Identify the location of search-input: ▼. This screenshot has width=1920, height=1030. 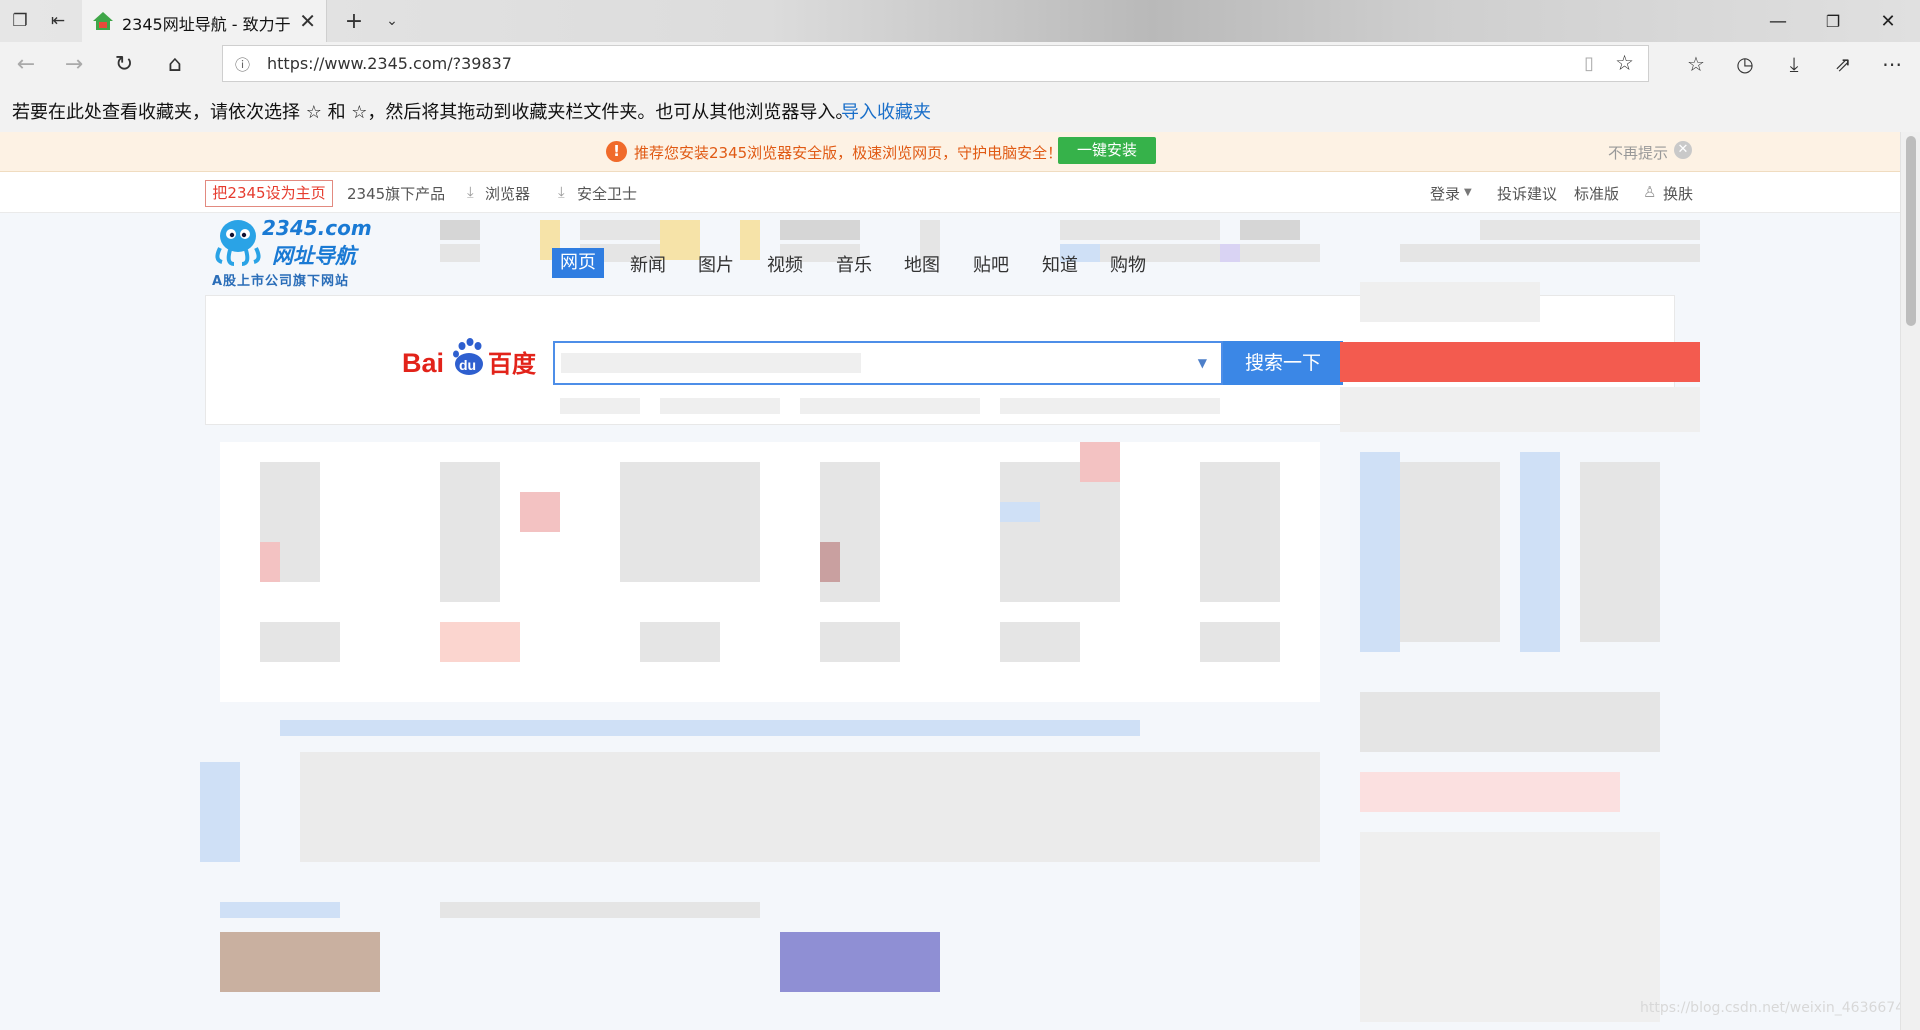
(888, 363).